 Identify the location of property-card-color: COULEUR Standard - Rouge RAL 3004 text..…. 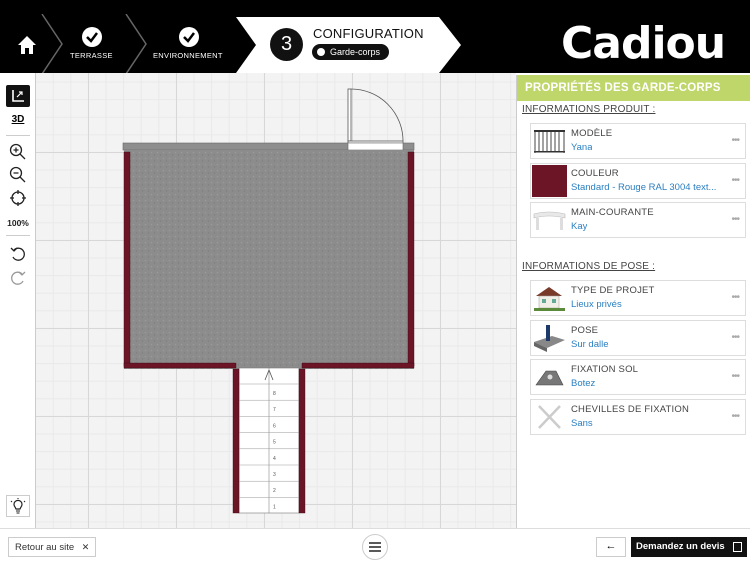
(638, 181).